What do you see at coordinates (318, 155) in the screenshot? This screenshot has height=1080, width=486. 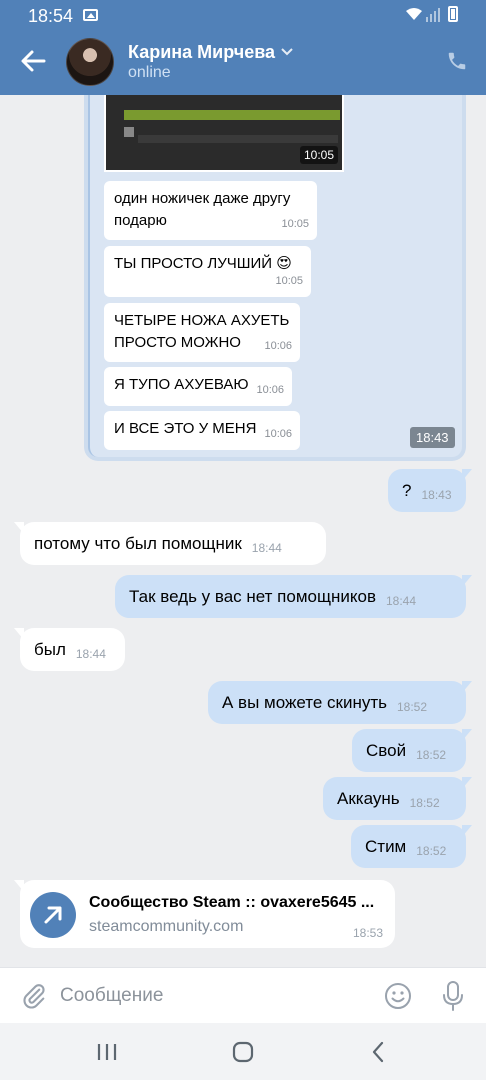 I see `screenshot-time: 10:05` at bounding box center [318, 155].